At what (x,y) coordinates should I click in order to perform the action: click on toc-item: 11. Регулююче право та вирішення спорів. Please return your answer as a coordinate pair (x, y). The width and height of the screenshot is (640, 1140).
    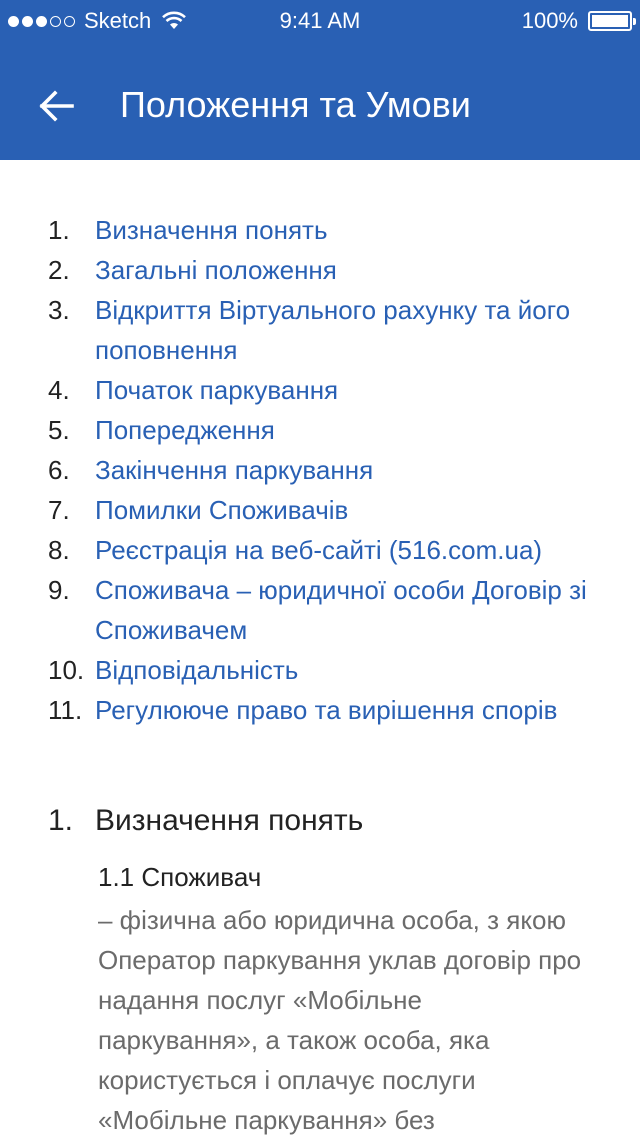
    Looking at the image, I should click on (320, 710).